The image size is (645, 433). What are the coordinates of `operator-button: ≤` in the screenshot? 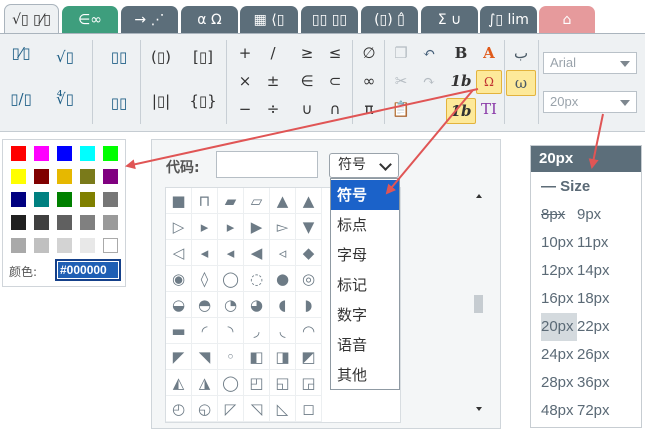 It's located at (335, 53).